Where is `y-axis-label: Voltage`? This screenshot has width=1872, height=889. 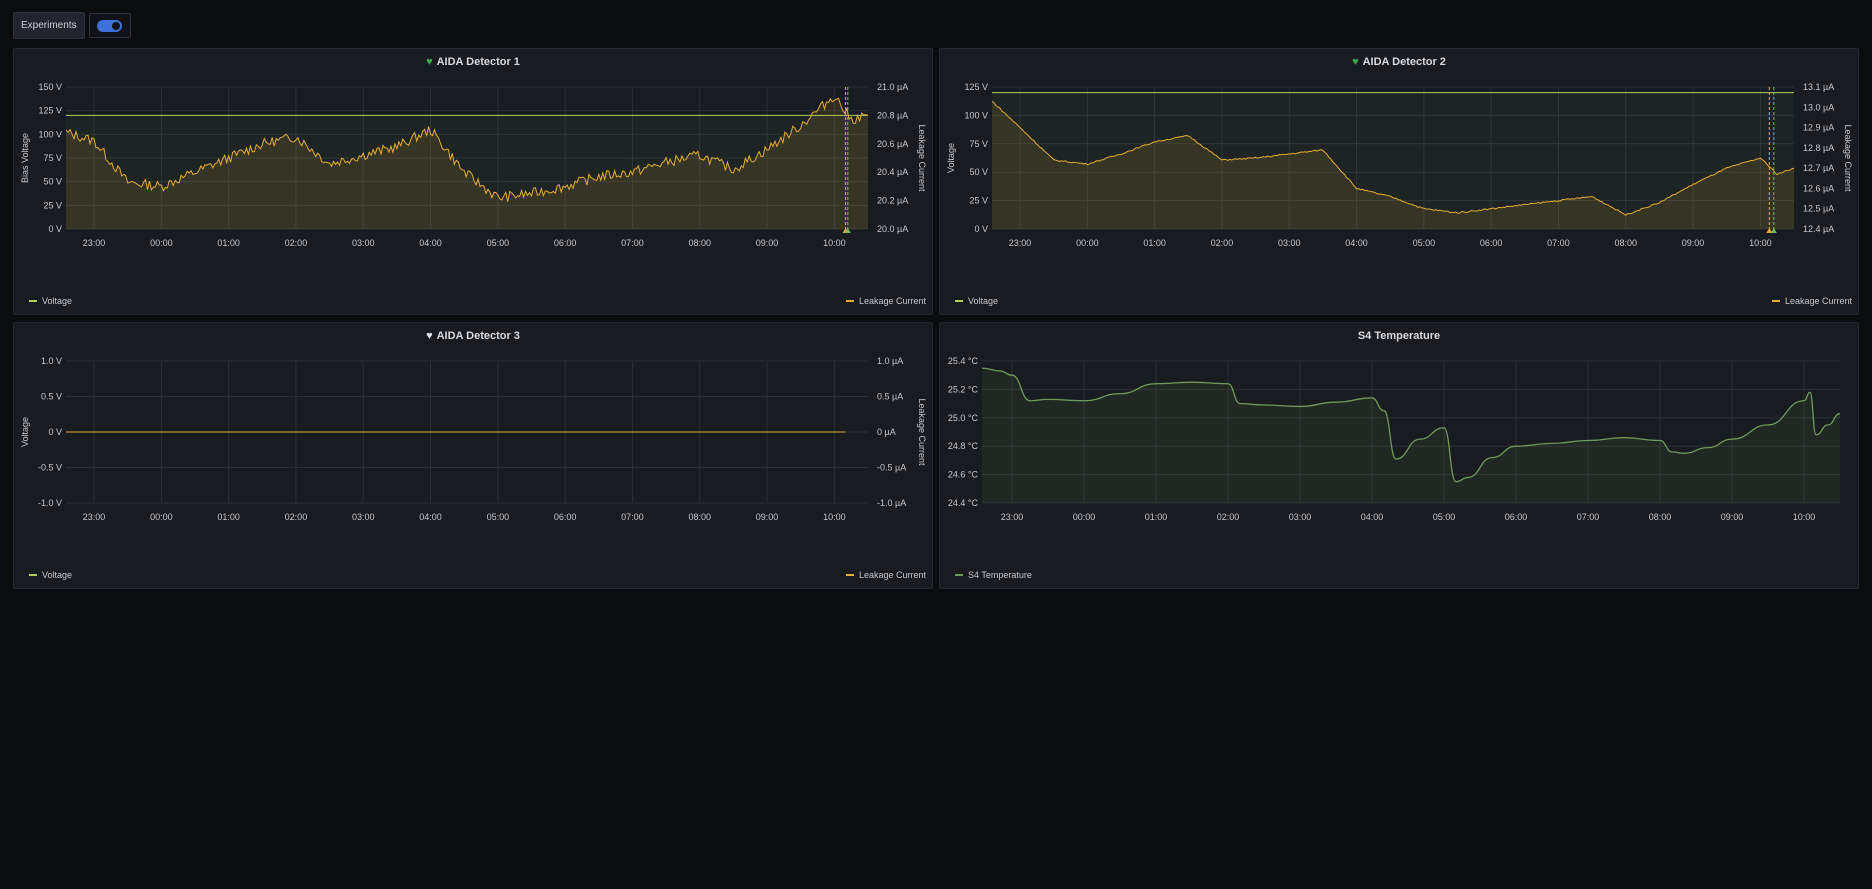
y-axis-label: Voltage is located at coordinates (25, 432).